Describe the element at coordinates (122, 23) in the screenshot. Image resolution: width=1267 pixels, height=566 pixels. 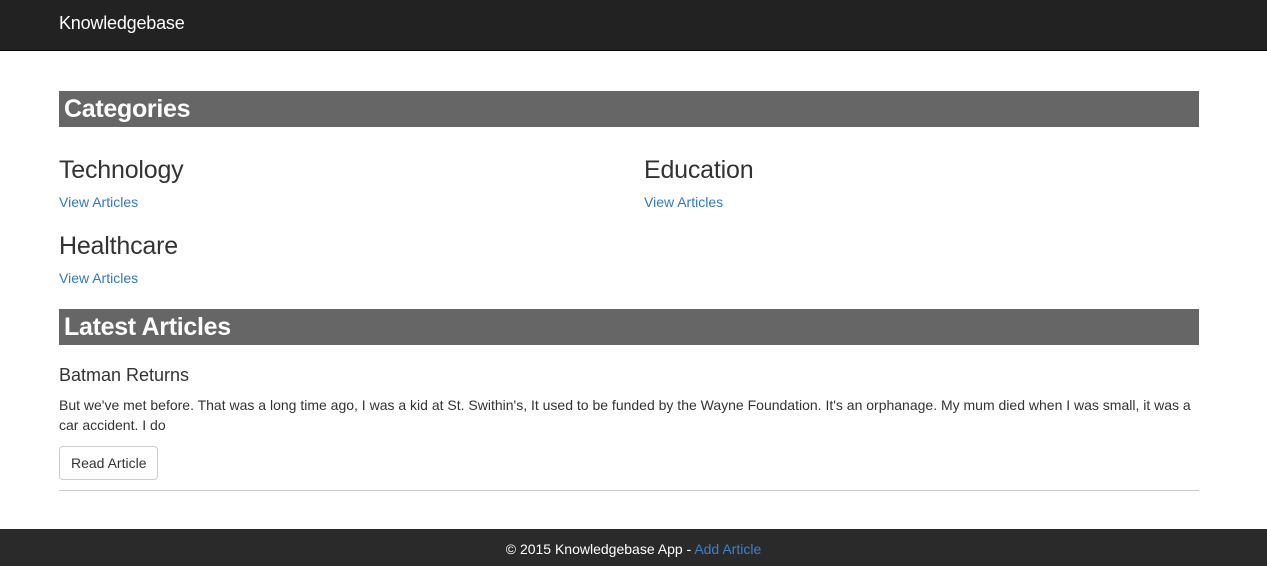
I see `brand-link: Knowledgebase` at that location.